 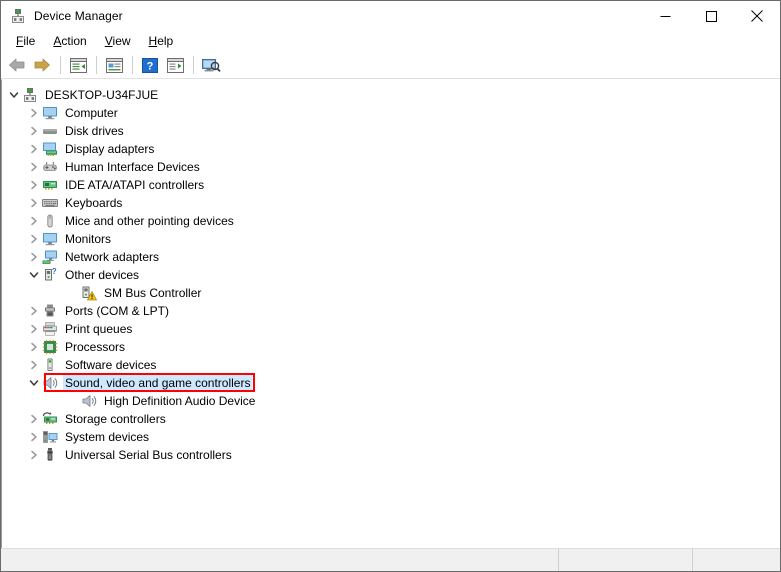 What do you see at coordinates (114, 65) in the screenshot?
I see `properties-icon` at bounding box center [114, 65].